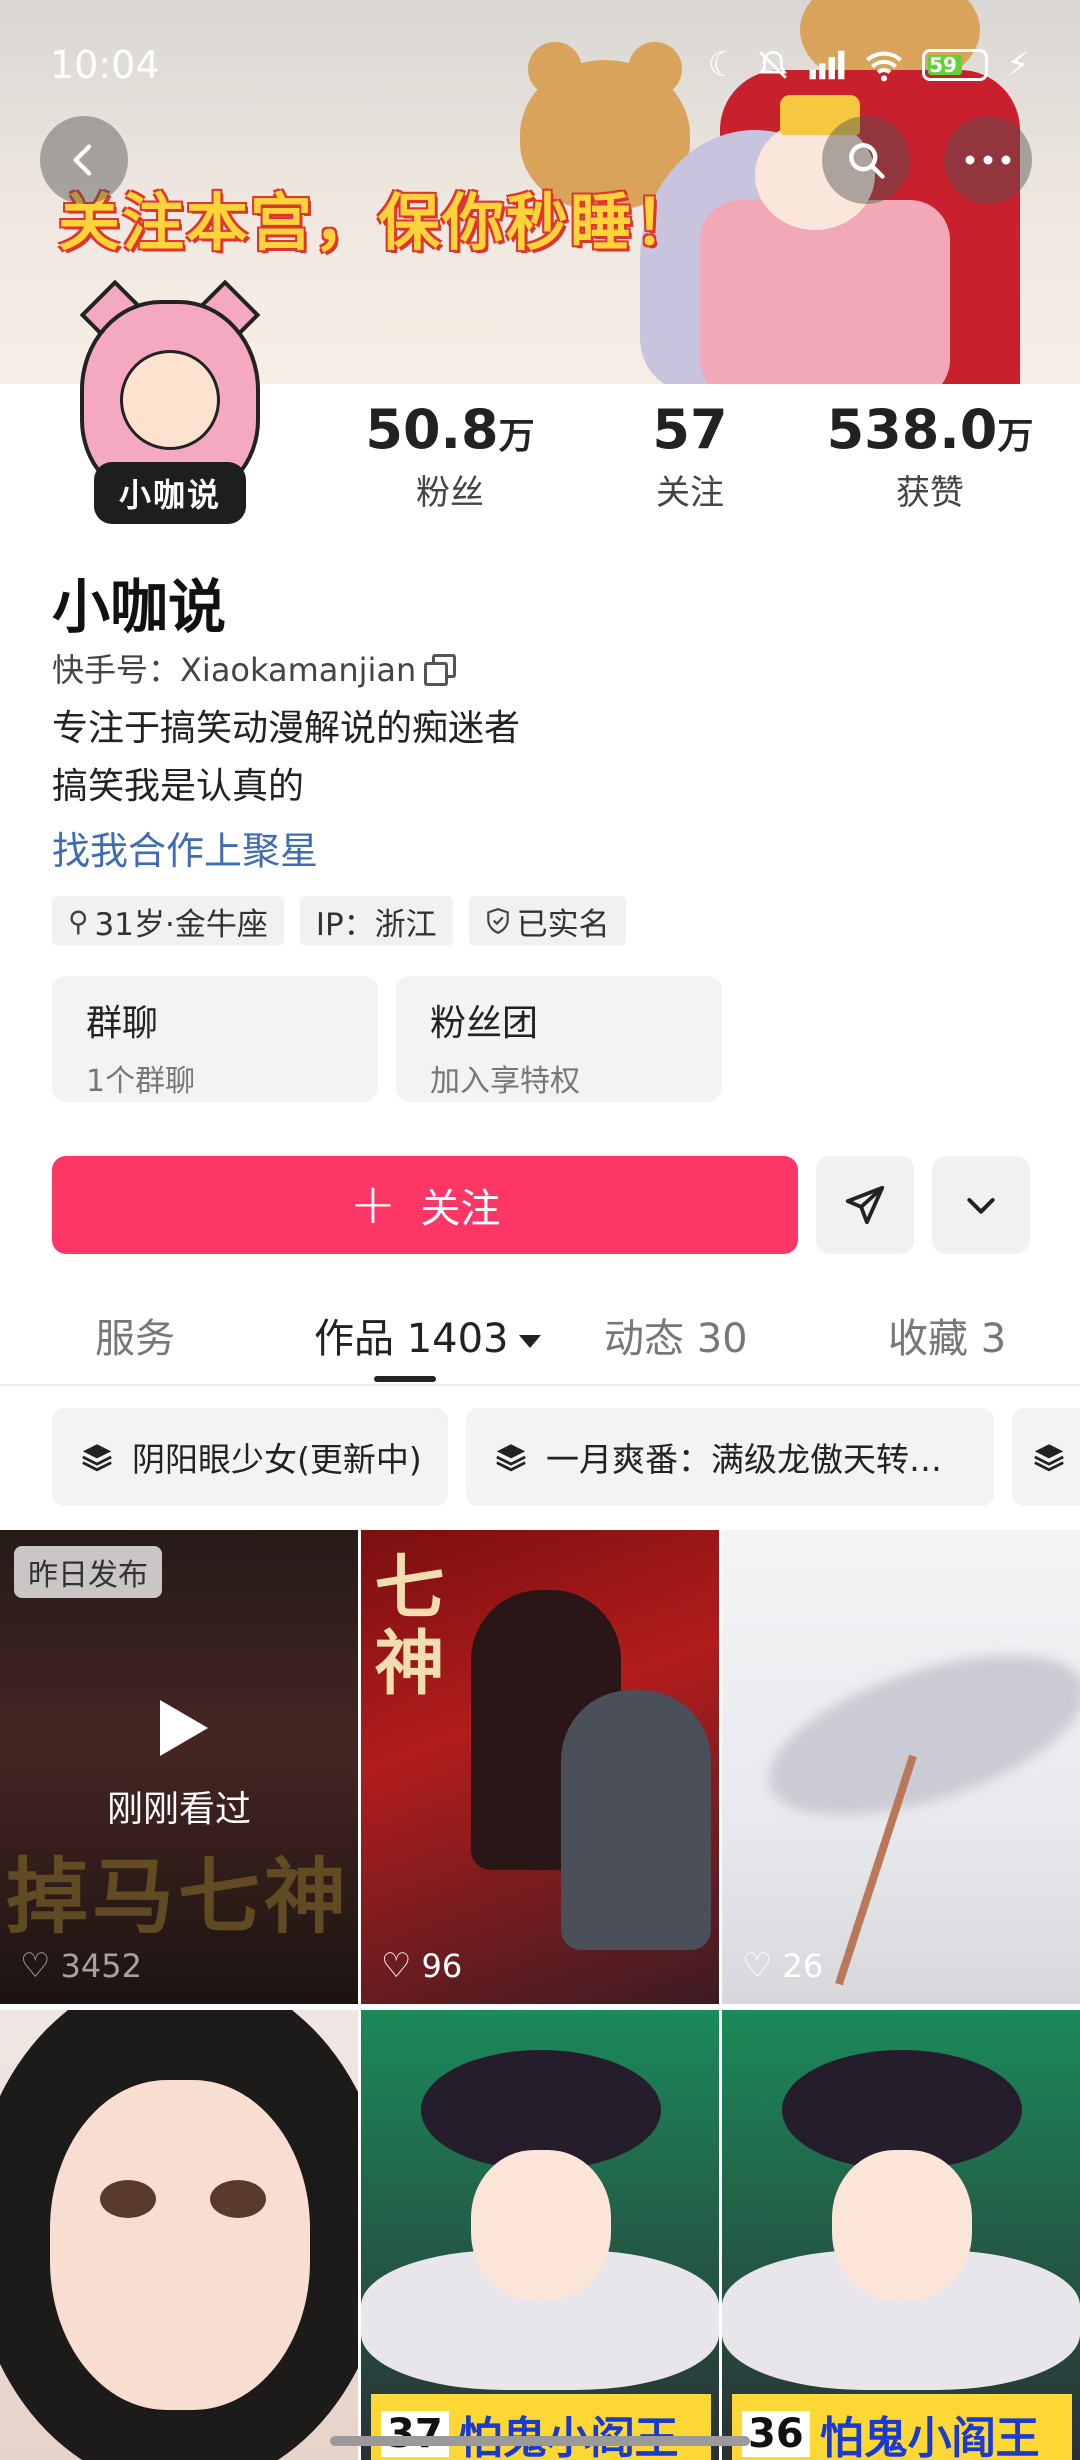  What do you see at coordinates (776, 2434) in the screenshot?
I see `episode-number: 36` at bounding box center [776, 2434].